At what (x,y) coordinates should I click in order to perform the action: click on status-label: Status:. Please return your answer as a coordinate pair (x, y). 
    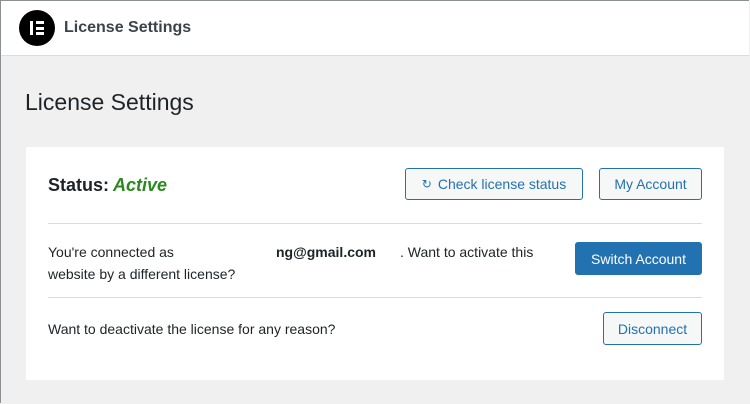
    Looking at the image, I should click on (79, 185).